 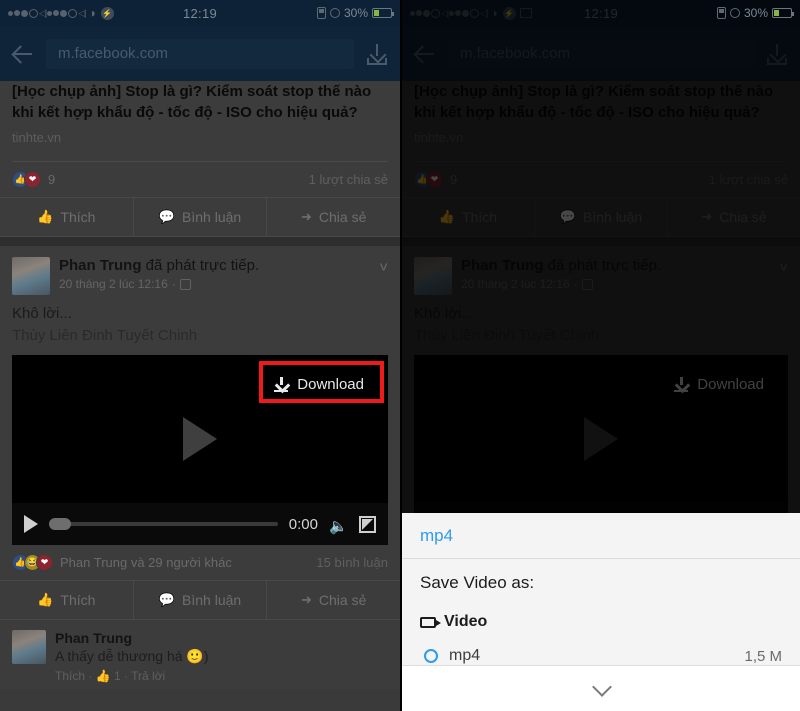 I want to click on format-option-size: 1,5 M, so click(x=763, y=656).